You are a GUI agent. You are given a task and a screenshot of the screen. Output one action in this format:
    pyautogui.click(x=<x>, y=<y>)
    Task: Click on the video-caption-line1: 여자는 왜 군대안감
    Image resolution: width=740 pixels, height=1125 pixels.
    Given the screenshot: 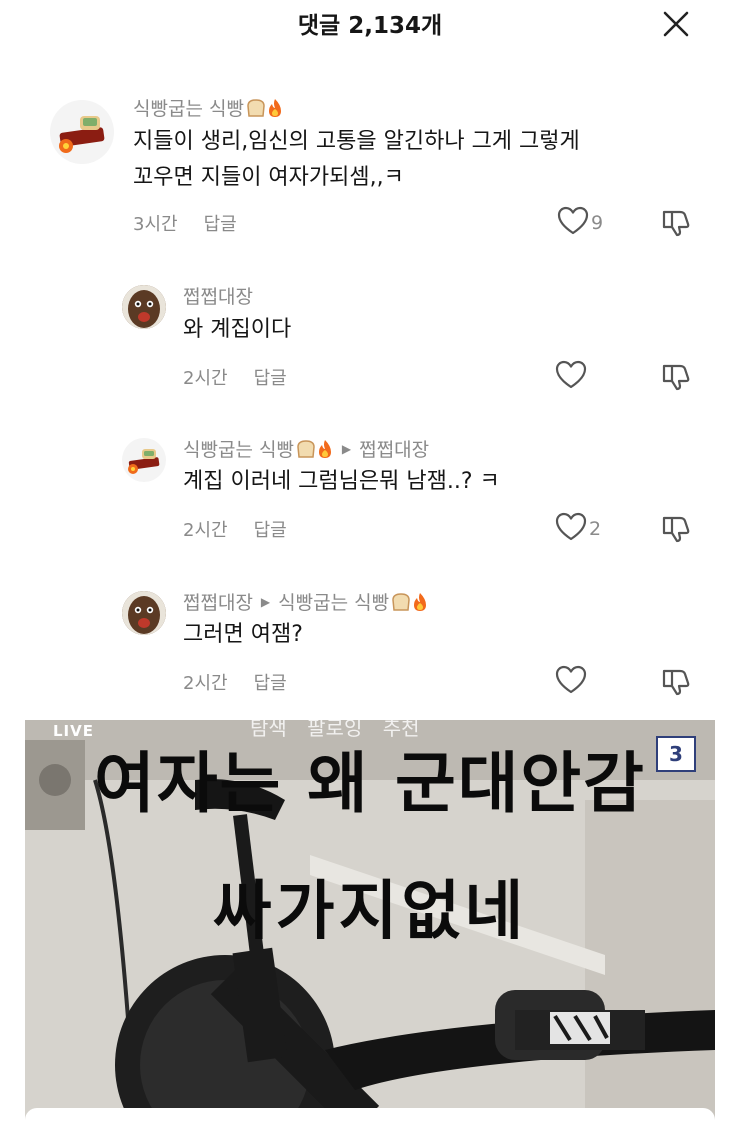 What is the action you would take?
    pyautogui.click(x=370, y=783)
    